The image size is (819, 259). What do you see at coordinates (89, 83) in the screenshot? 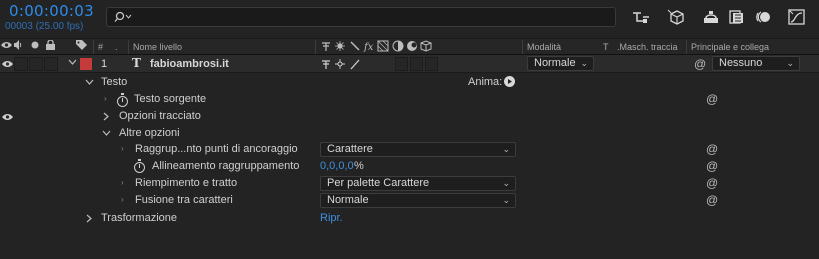
I see `testo-expand-chevron-icon` at bounding box center [89, 83].